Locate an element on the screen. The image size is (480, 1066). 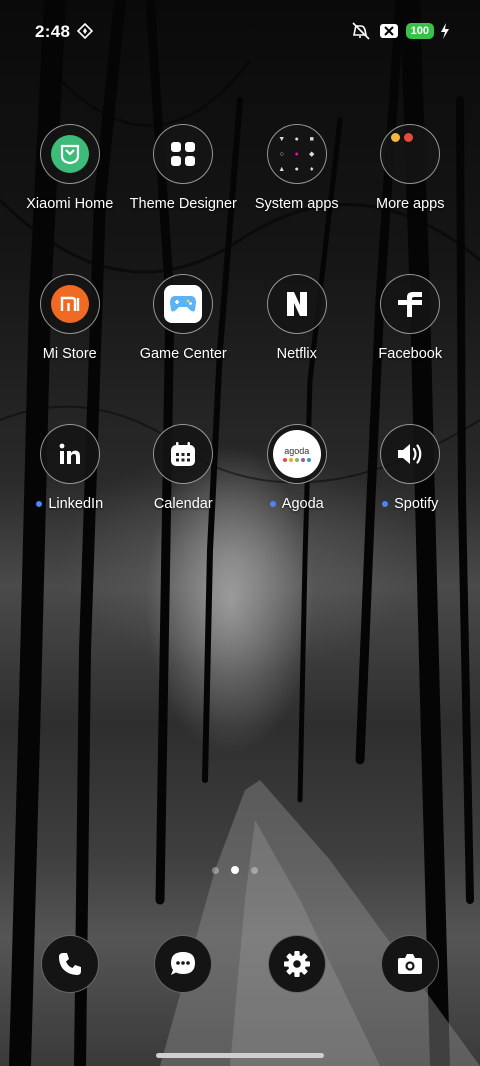
messages-button is located at coordinates (183, 964).